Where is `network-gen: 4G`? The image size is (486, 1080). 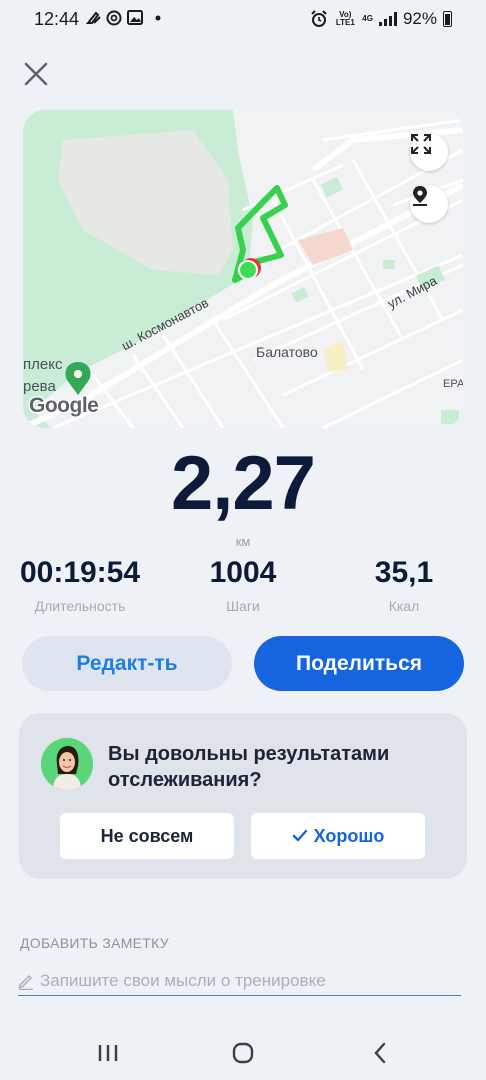
network-gen: 4G is located at coordinates (367, 18).